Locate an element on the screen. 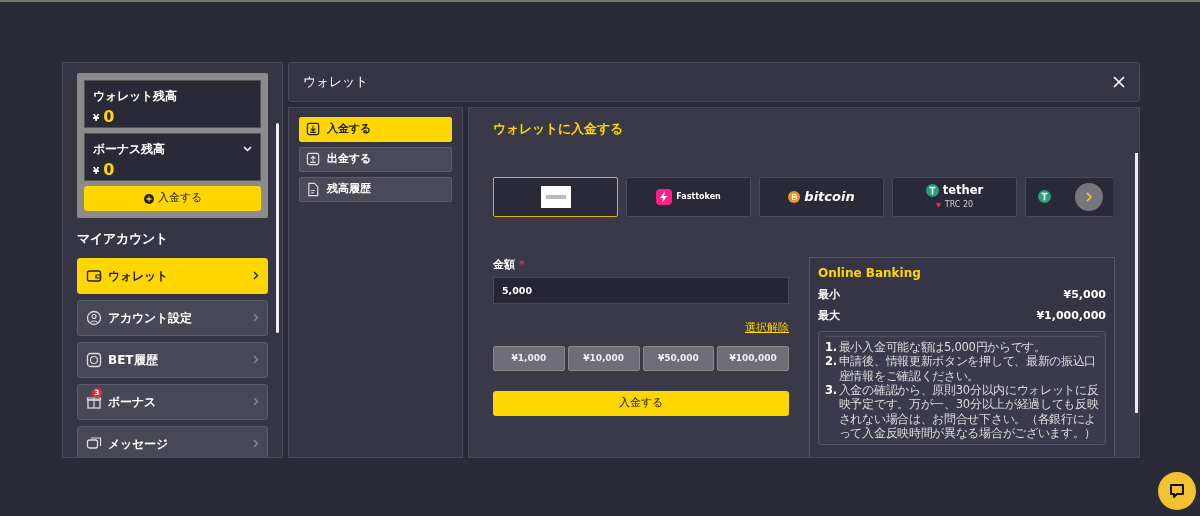 The image size is (1200, 516). method-name: tether is located at coordinates (963, 191).